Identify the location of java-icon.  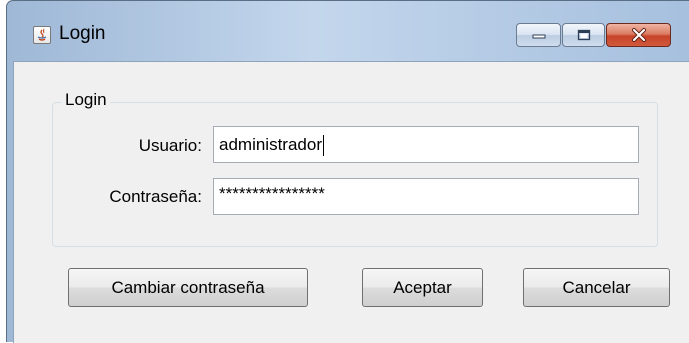
(42, 35).